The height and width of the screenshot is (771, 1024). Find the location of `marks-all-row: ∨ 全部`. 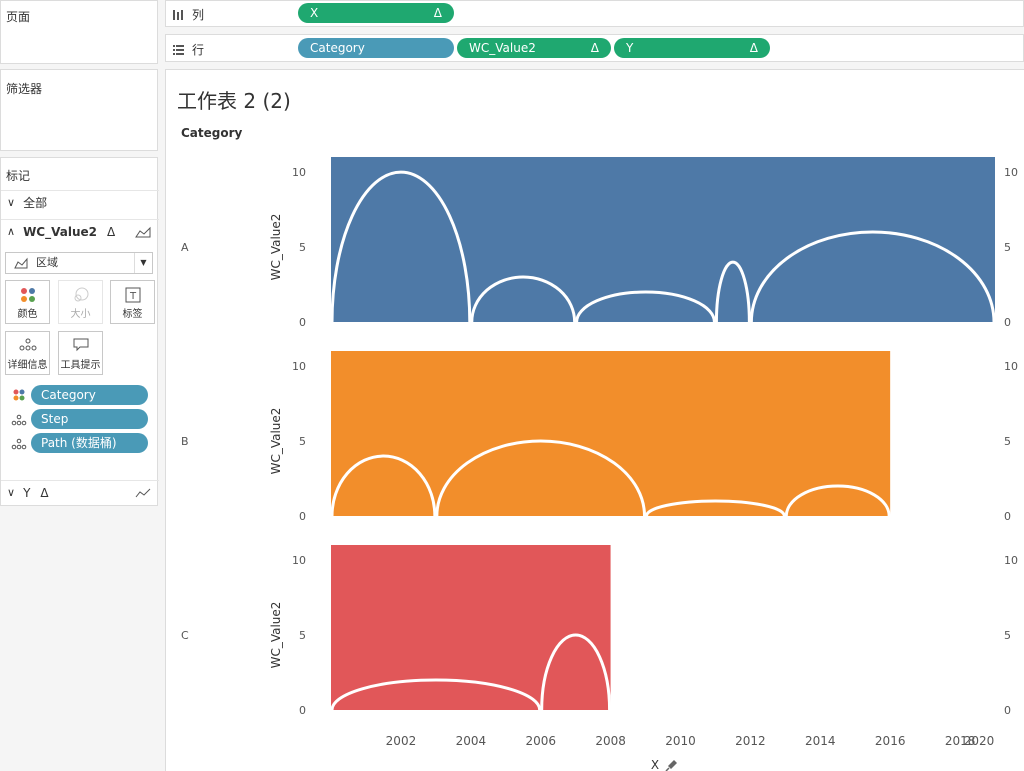

marks-all-row: ∨ 全部 is located at coordinates (80, 202).